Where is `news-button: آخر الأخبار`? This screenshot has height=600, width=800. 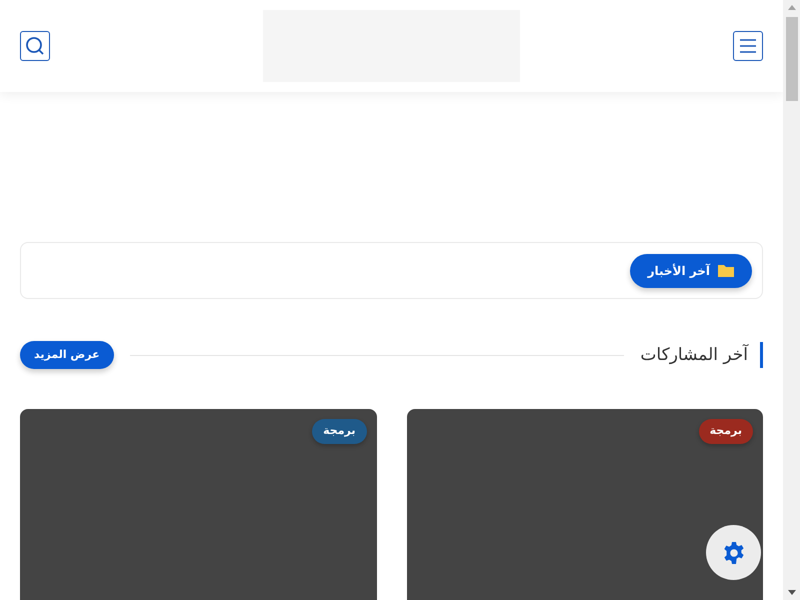 news-button: آخر الأخبار is located at coordinates (691, 271).